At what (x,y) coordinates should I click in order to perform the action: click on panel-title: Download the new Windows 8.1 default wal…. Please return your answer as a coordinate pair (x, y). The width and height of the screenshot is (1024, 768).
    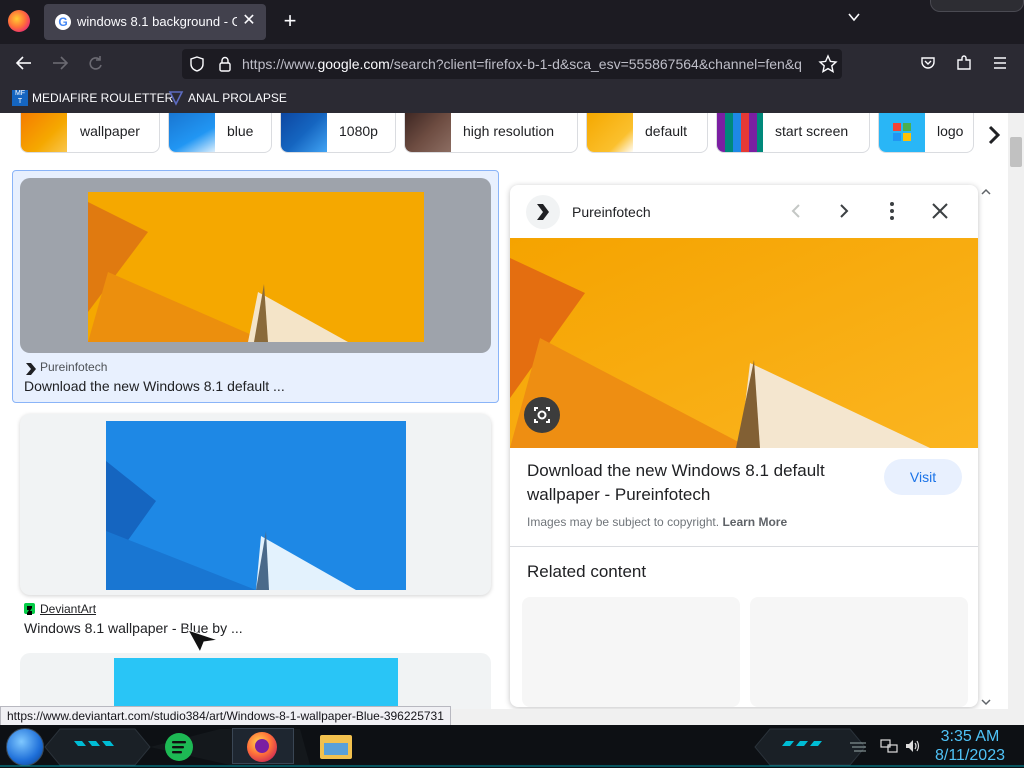
    Looking at the image, I should click on (676, 483).